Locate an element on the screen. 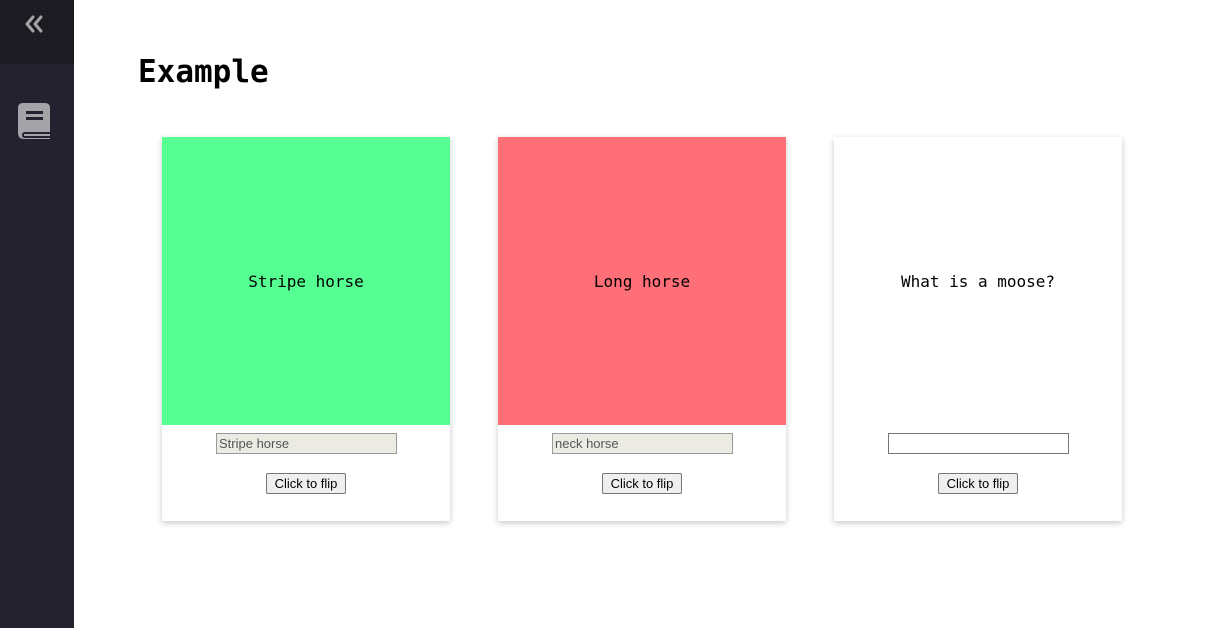  flashcard: What is a moose? Click to flip is located at coordinates (978, 329).